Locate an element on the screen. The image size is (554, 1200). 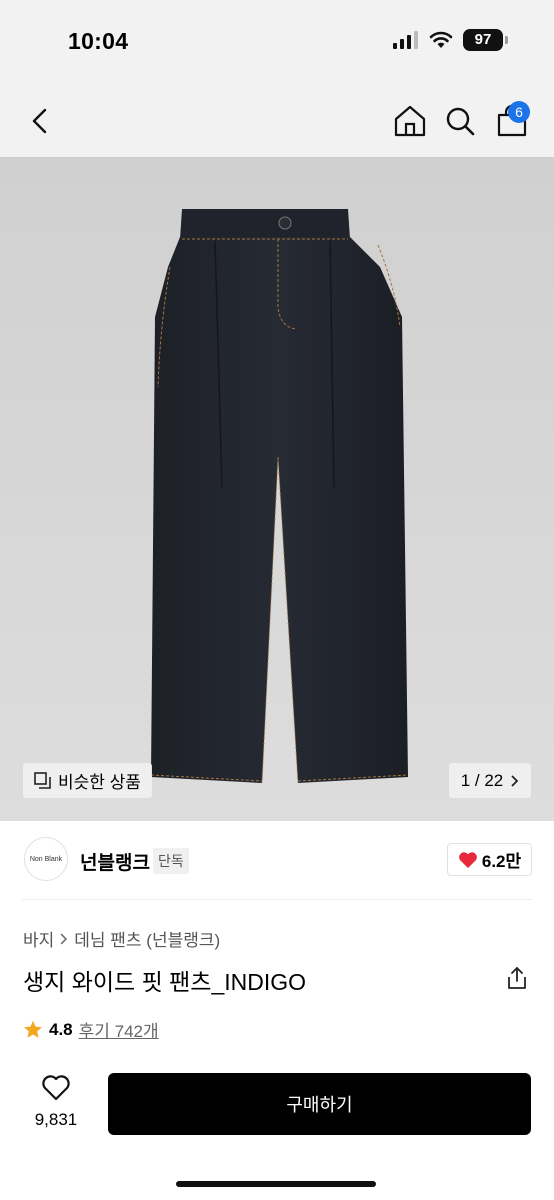
back-icon is located at coordinates (41, 121).